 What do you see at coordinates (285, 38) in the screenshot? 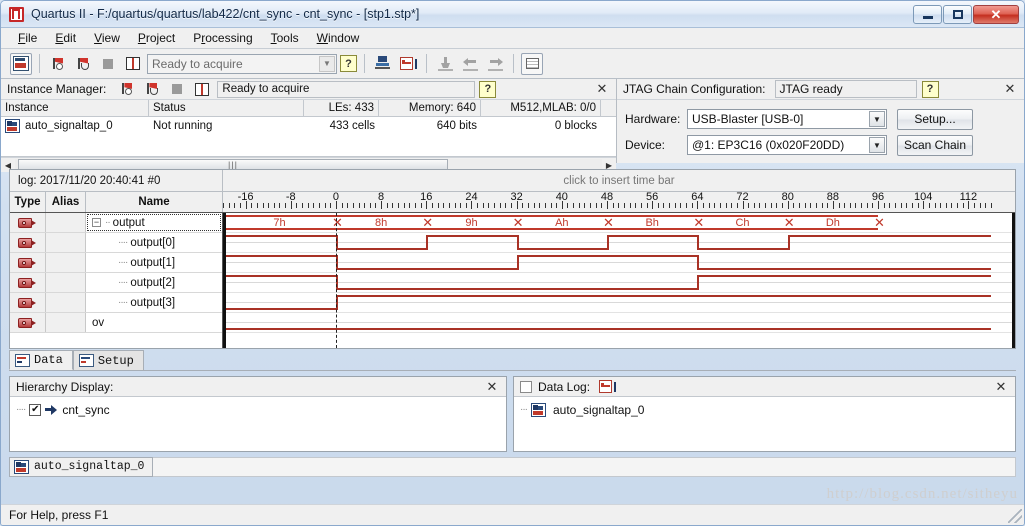
I see `menu-tools: Tools` at bounding box center [285, 38].